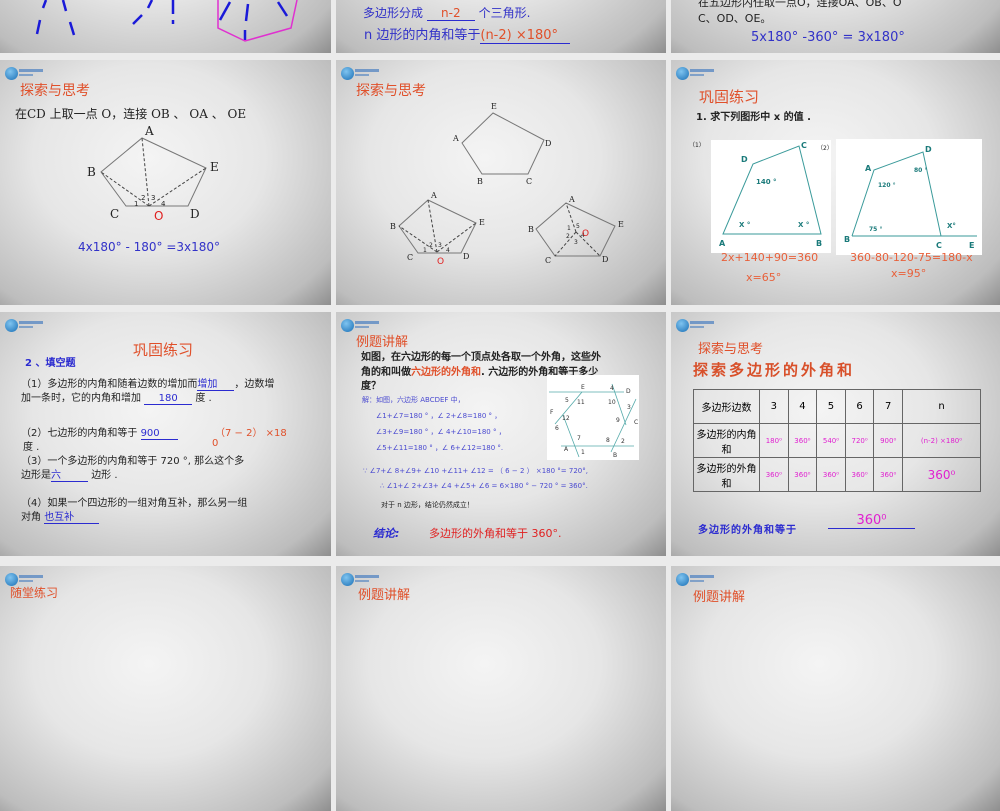 This screenshot has width=1000, height=811. Describe the element at coordinates (134, 503) in the screenshot. I see `text: （4）如果一个四边形的一组对角互补，那么另一组` at that location.